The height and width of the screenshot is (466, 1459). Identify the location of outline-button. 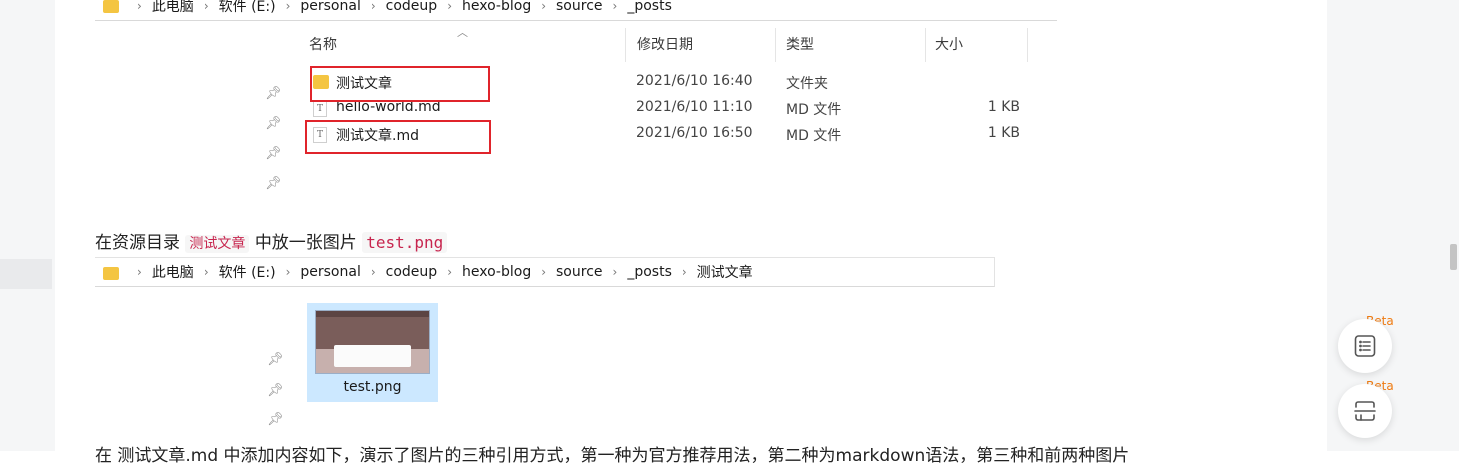
(1365, 346).